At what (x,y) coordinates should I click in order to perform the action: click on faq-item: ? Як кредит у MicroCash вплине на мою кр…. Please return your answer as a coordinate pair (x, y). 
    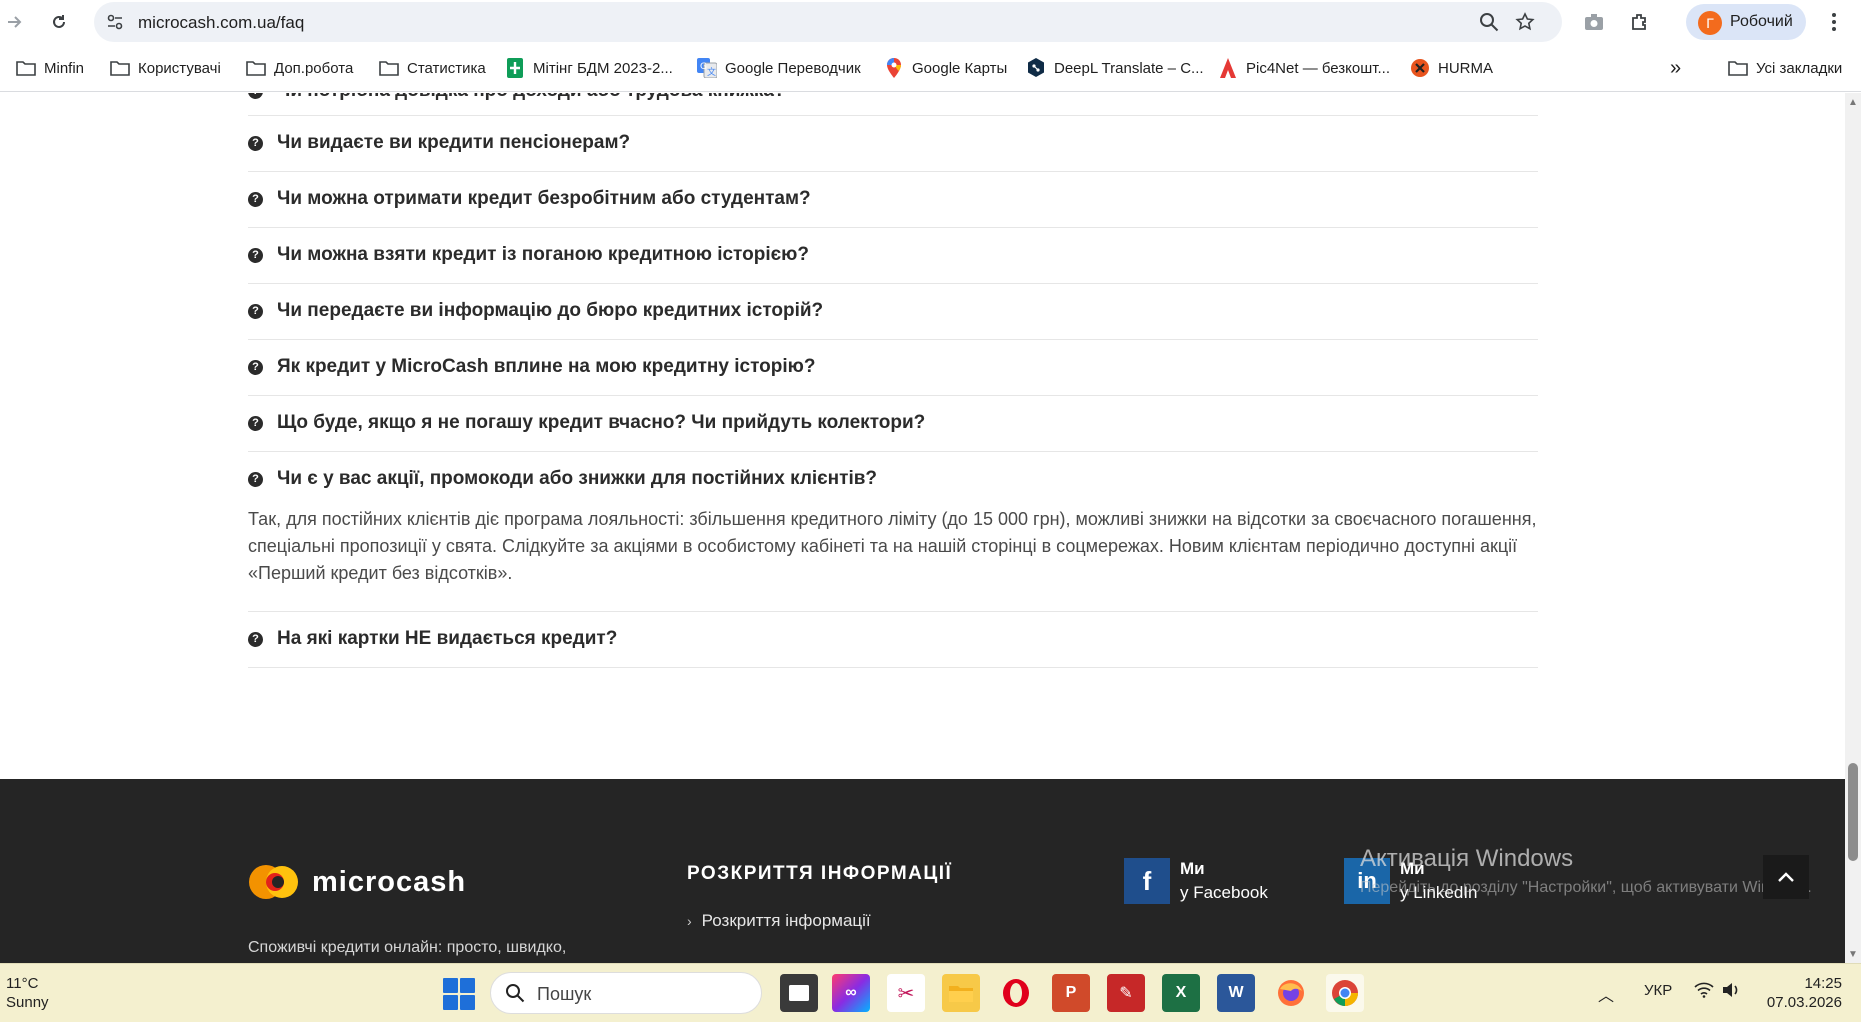
    Looking at the image, I should click on (893, 368).